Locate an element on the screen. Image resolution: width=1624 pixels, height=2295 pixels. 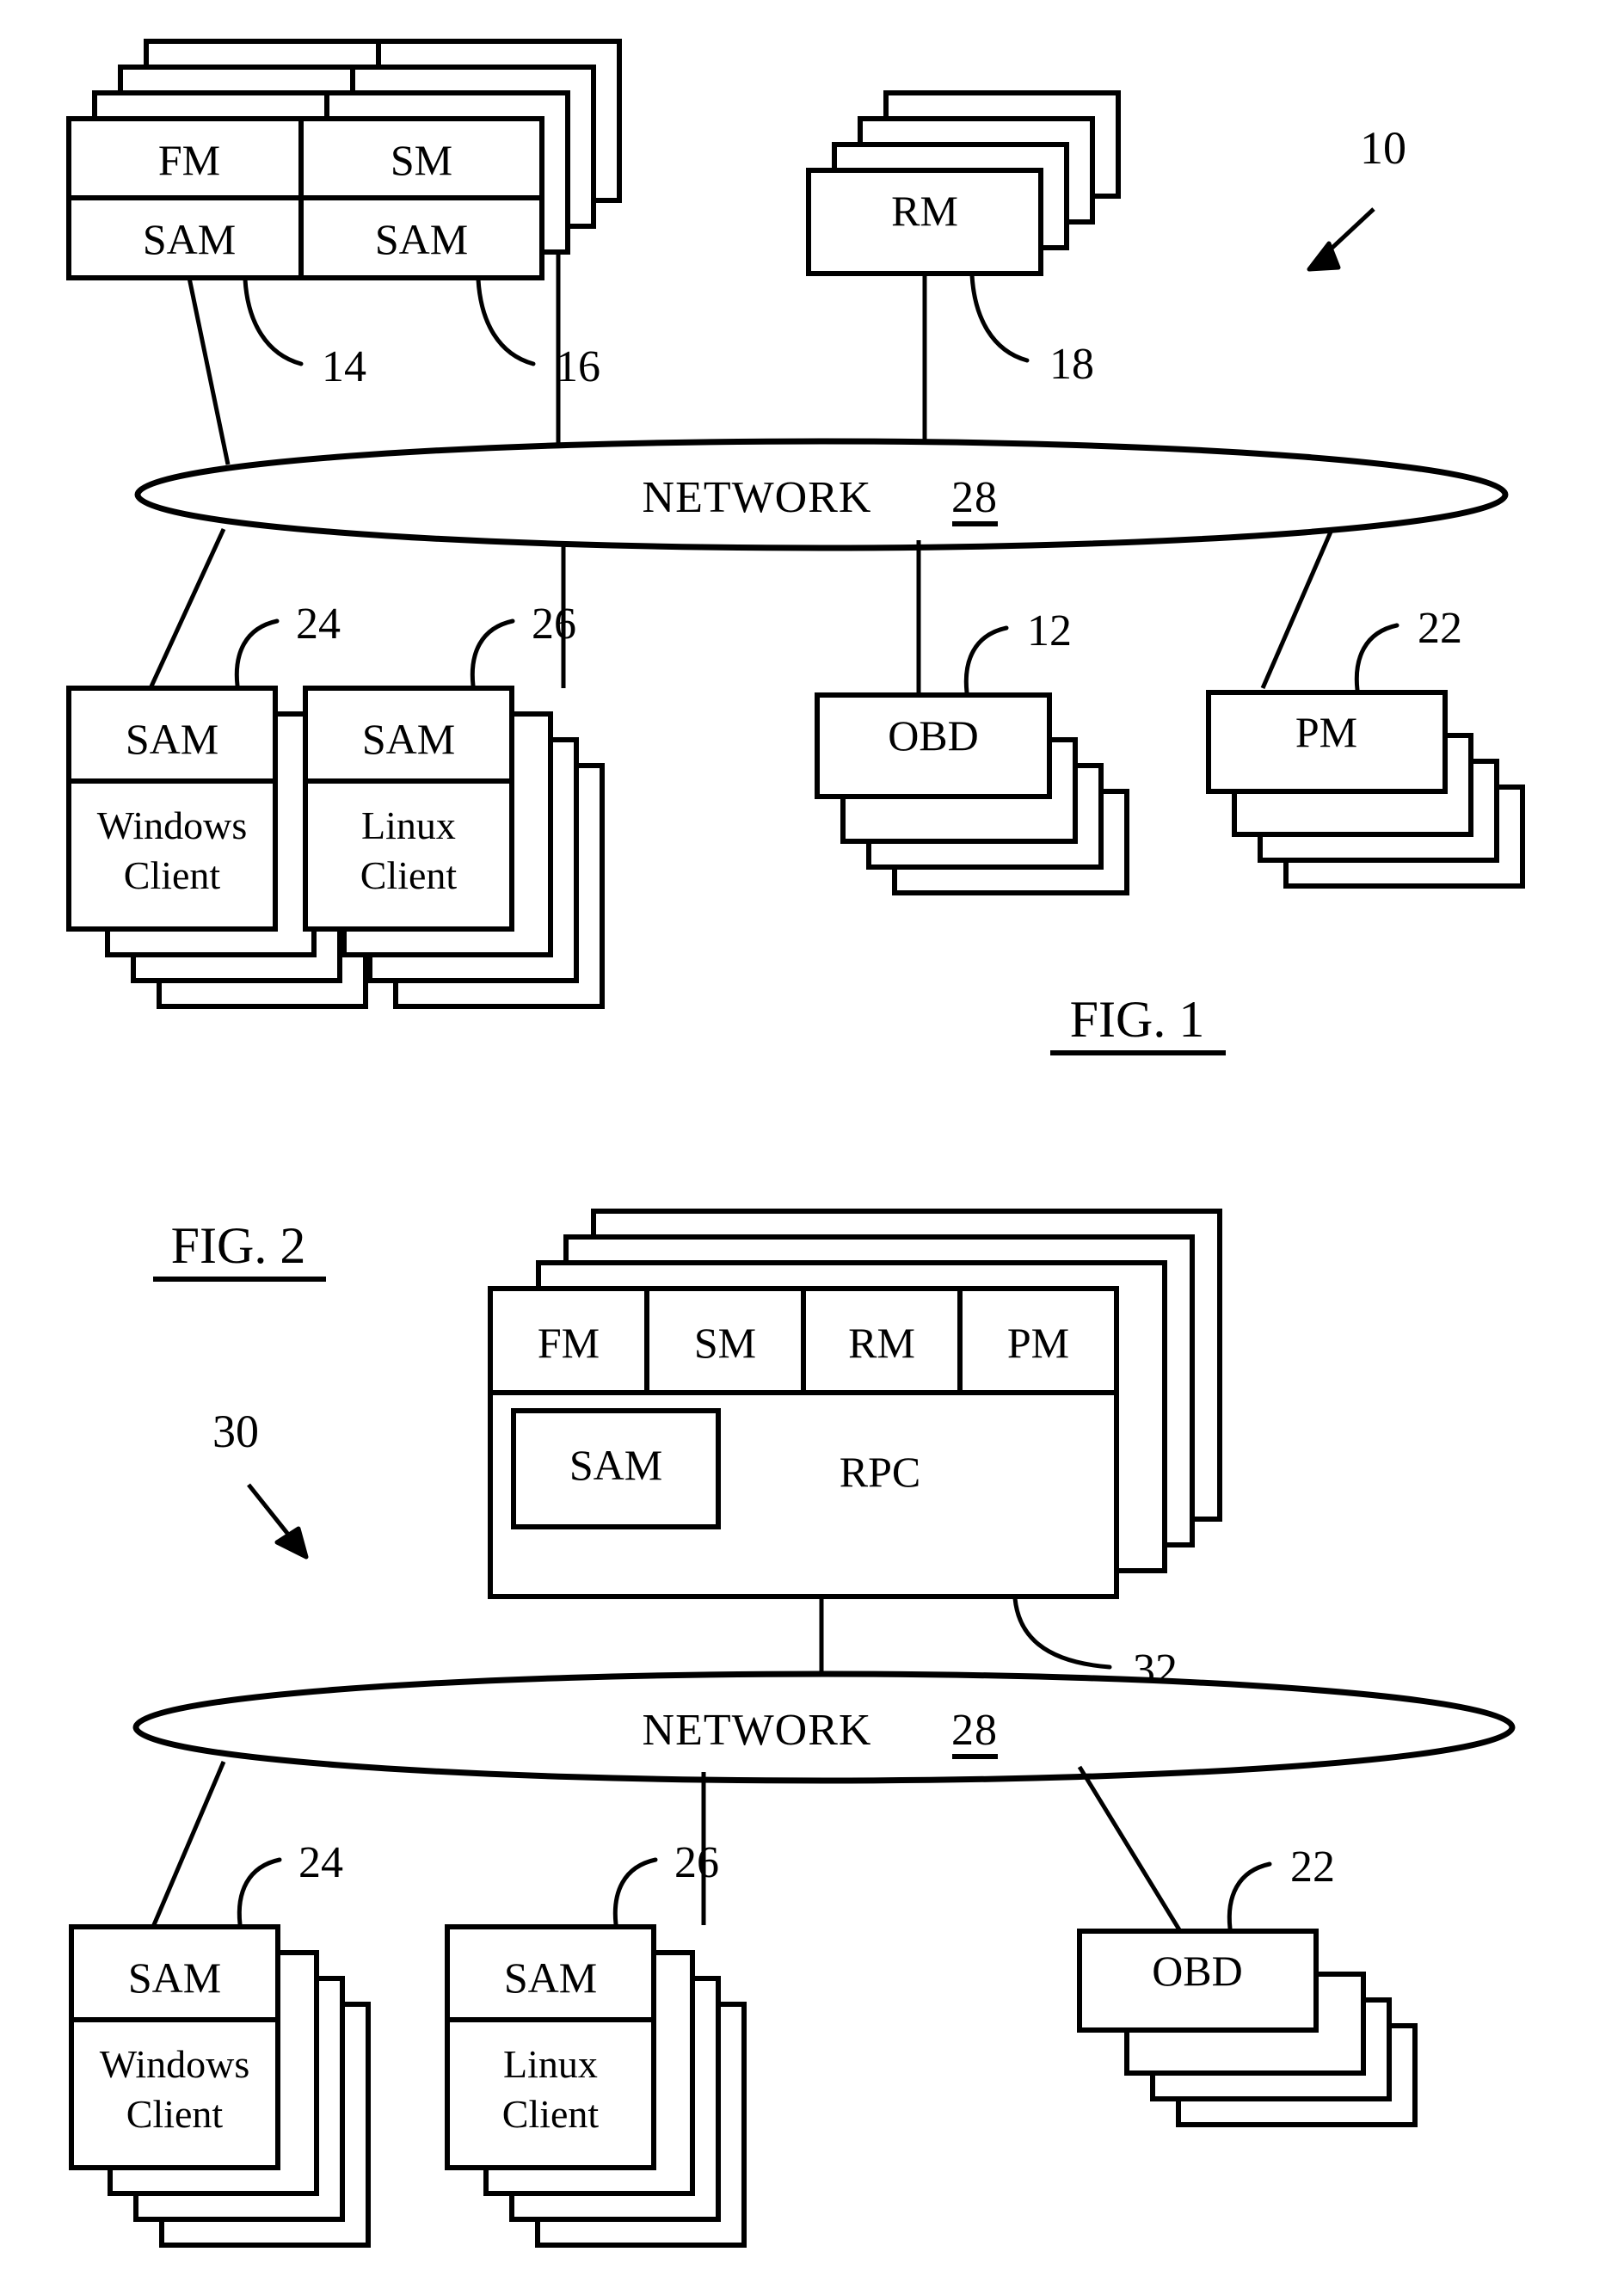
win-os-line1: Windows is located at coordinates (172, 825).